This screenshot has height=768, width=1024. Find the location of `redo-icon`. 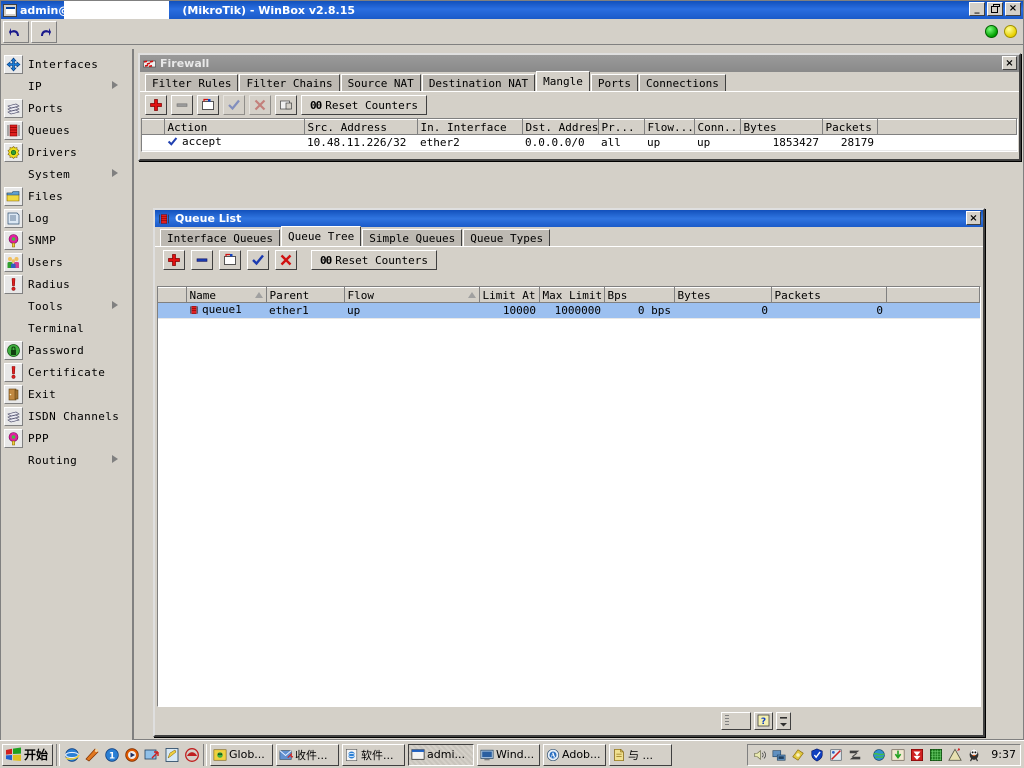

redo-icon is located at coordinates (44, 31).